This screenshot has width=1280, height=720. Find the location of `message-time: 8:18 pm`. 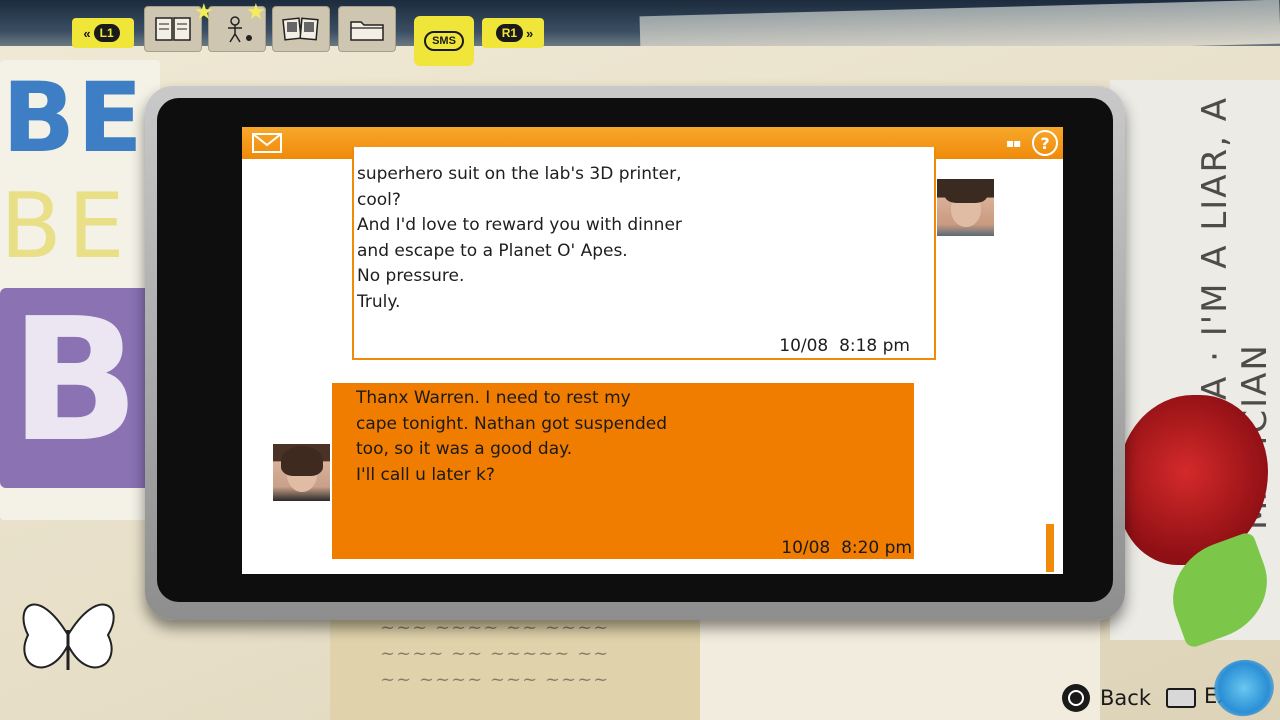

message-time: 8:18 pm is located at coordinates (874, 346).